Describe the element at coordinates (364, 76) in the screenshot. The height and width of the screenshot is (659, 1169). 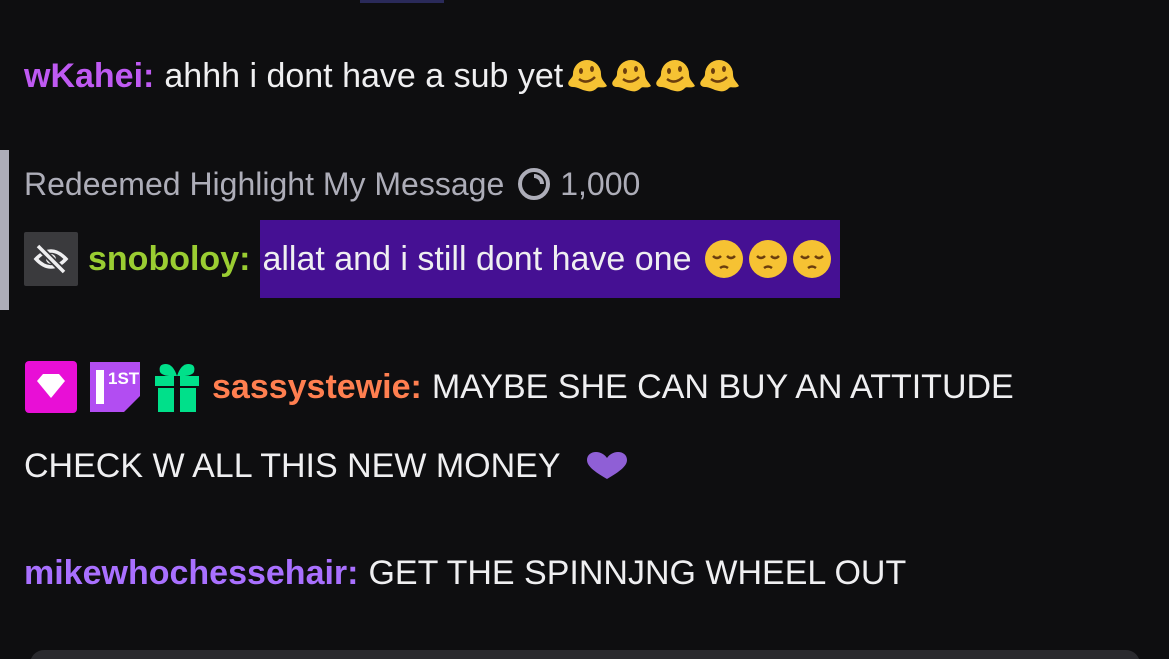
I see `message-text: ahhh i dont have a sub yet` at that location.